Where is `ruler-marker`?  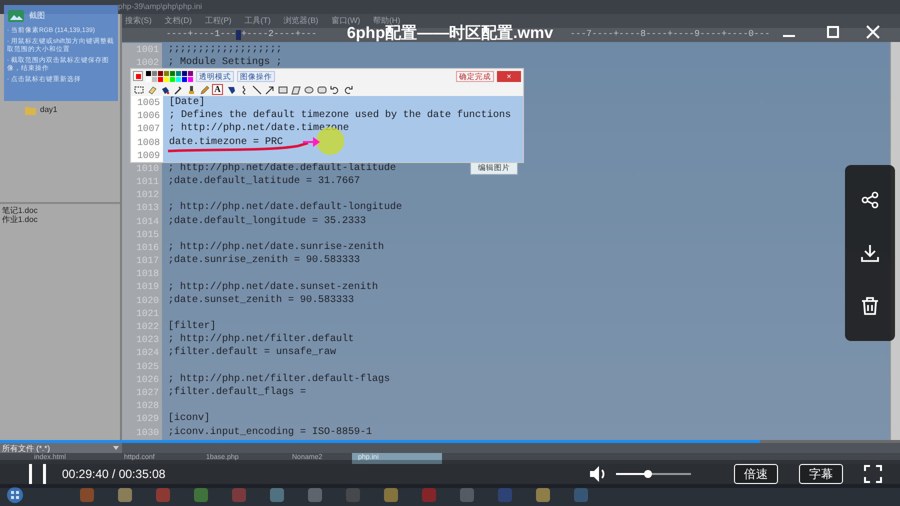 ruler-marker is located at coordinates (239, 35).